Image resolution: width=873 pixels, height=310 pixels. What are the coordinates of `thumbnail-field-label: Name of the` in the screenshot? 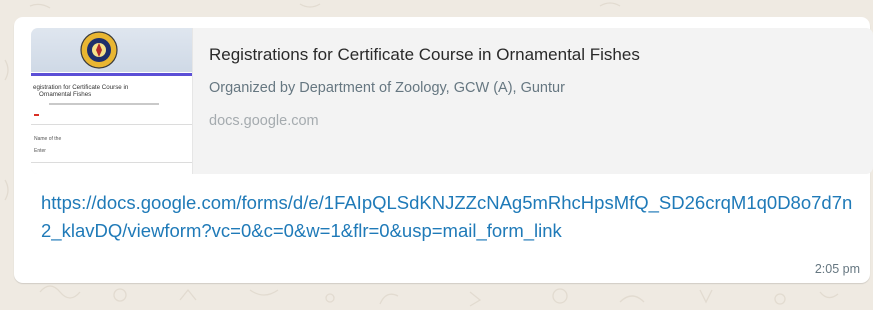 It's located at (48, 139).